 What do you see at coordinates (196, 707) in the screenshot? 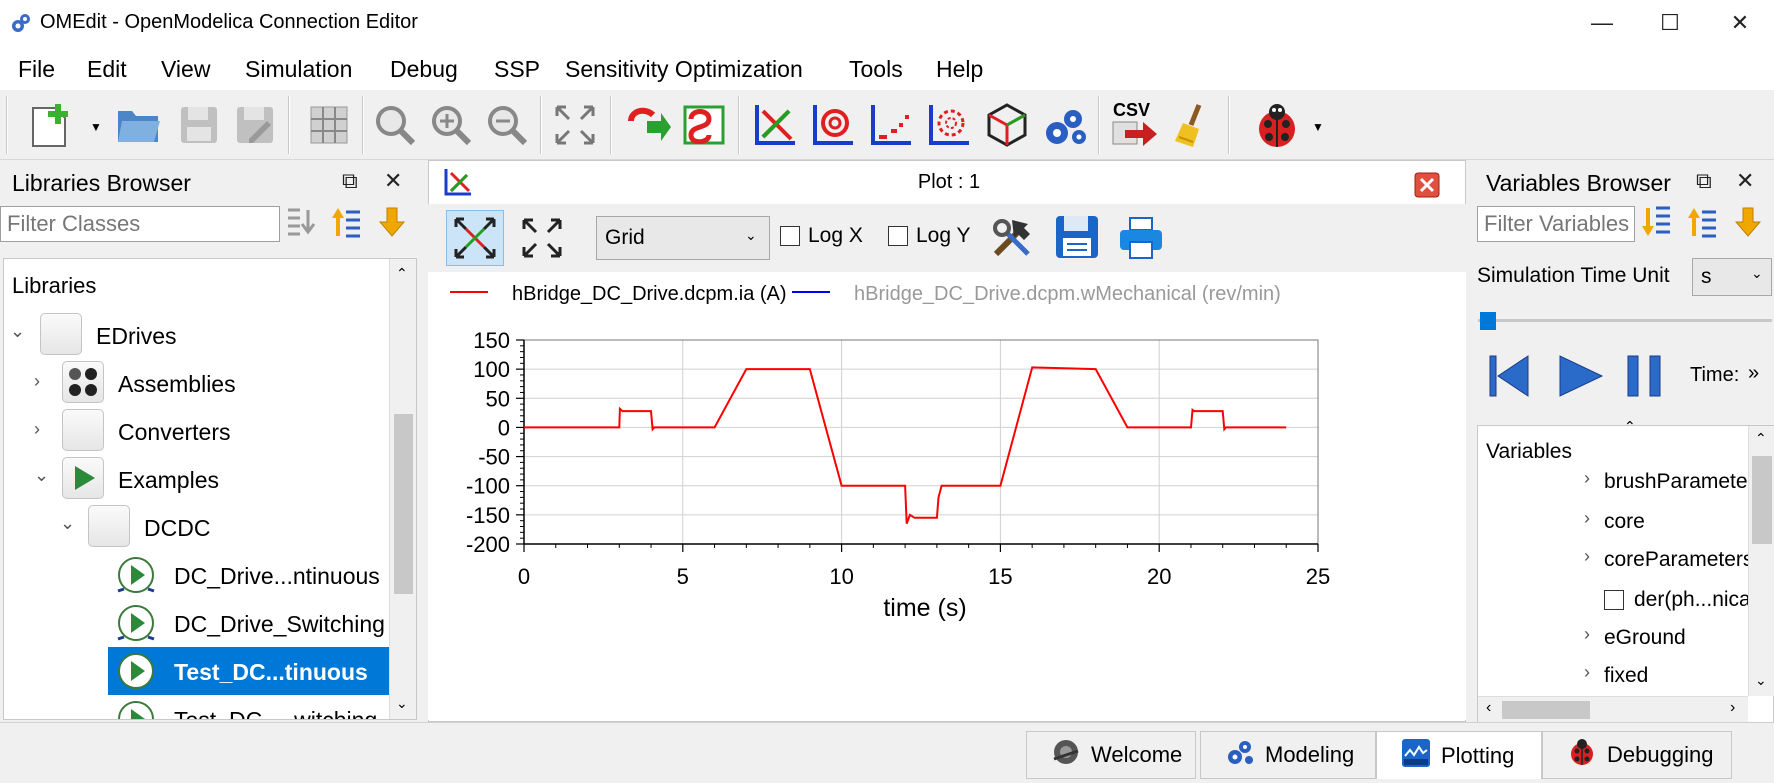
I see `tree-item-test-dc-switching: Test_DC_...witching` at bounding box center [196, 707].